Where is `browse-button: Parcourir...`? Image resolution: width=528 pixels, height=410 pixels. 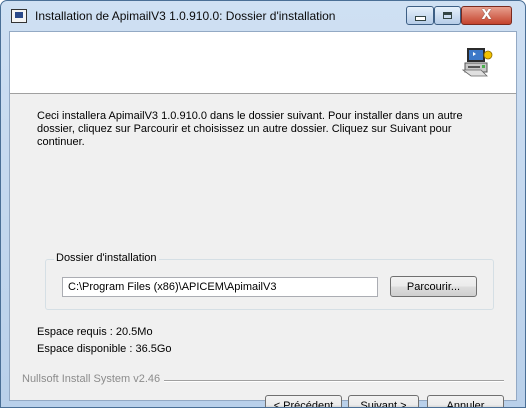
browse-button: Parcourir... is located at coordinates (433, 286).